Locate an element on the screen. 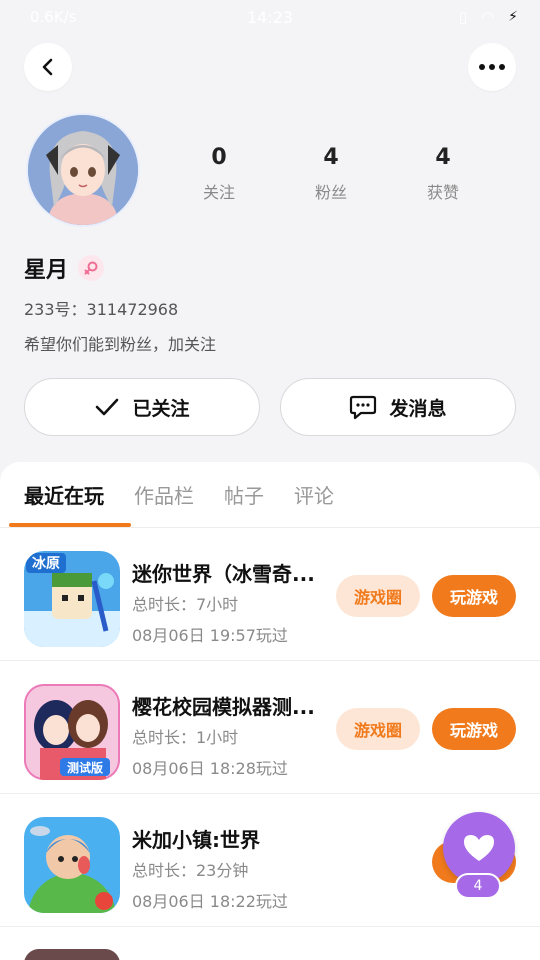  game-list-item is located at coordinates (270, 943).